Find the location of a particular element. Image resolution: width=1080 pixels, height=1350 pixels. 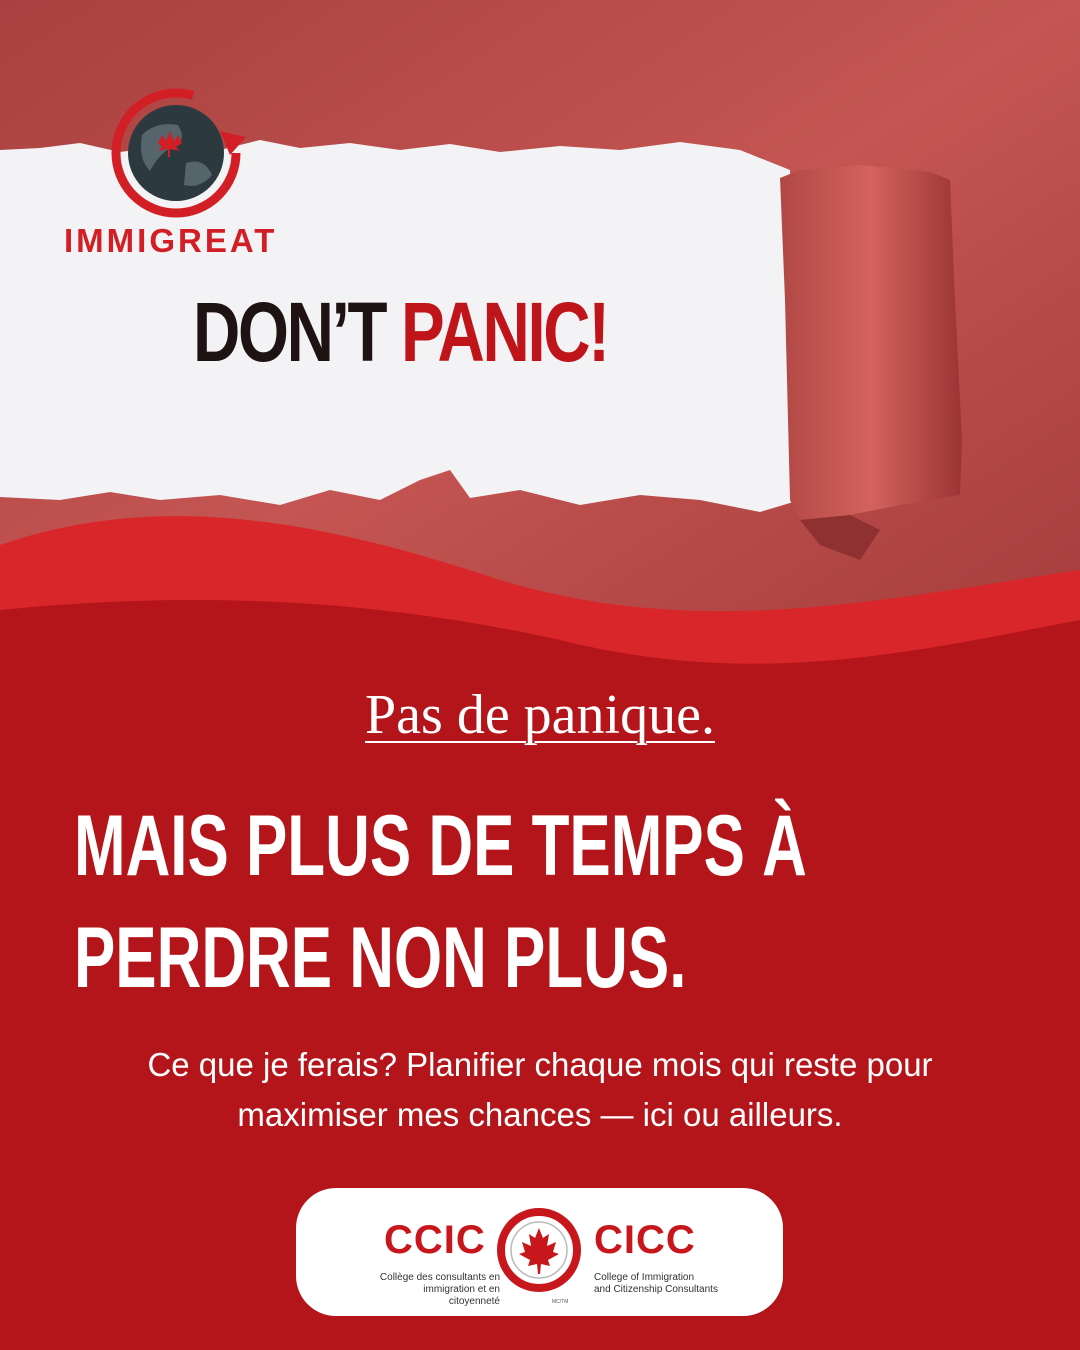

ccic-emblem is located at coordinates (539, 1250).